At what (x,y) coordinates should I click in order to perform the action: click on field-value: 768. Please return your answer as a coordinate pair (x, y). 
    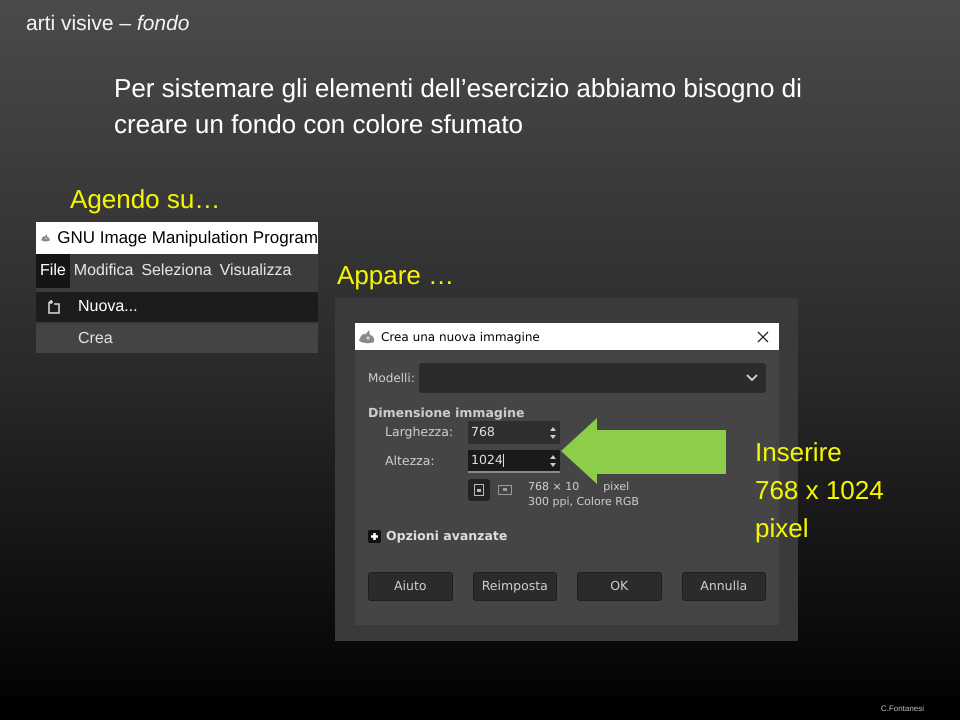
    Looking at the image, I should click on (483, 432).